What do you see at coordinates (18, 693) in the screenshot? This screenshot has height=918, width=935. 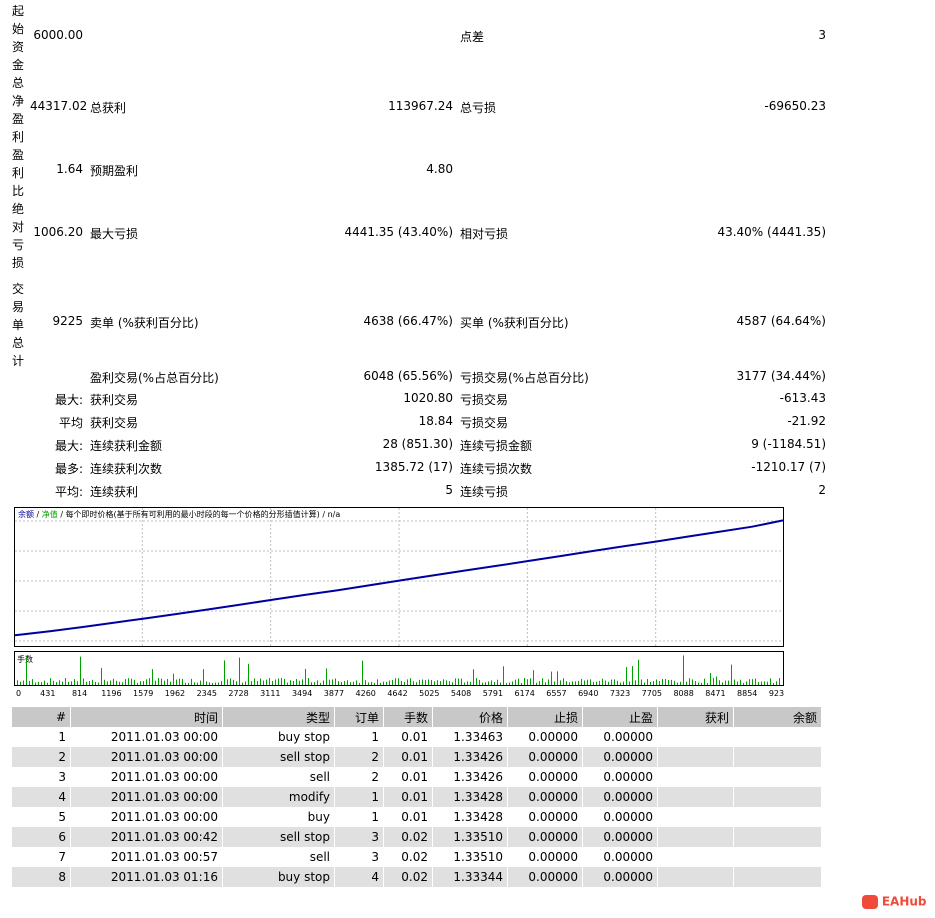 I see `x-tick-label: 0` at bounding box center [18, 693].